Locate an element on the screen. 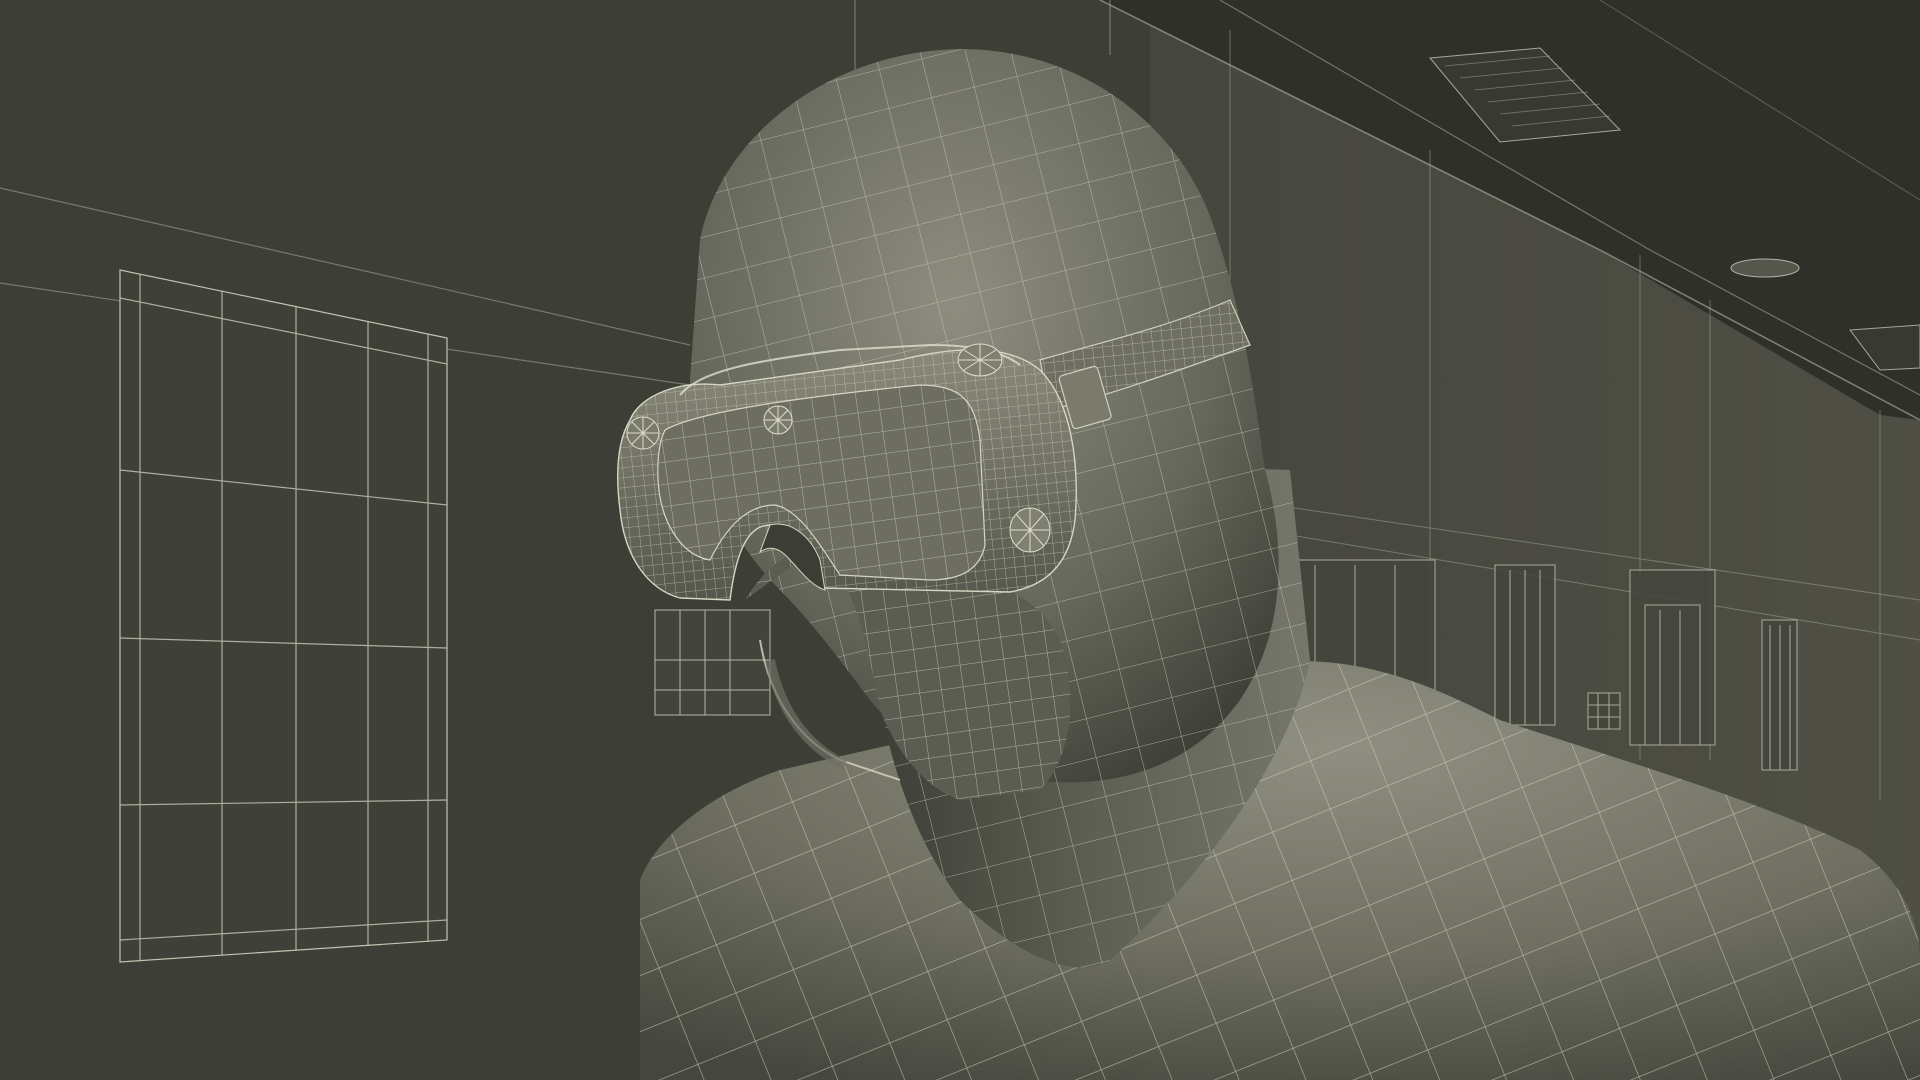 This screenshot has width=1920, height=1080. goggle-vent-right-bottom is located at coordinates (1030, 530).